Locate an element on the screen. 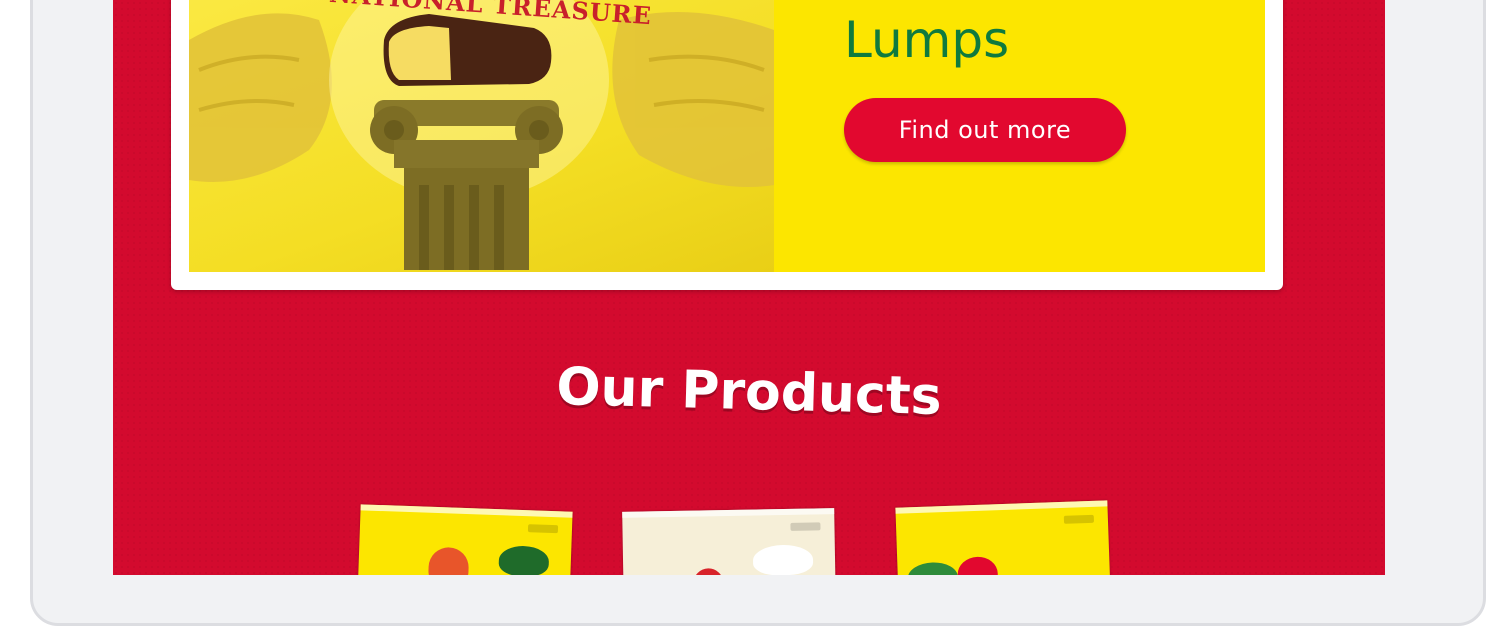  banner-promo-panel: Lumps Find out more is located at coordinates (1019, 136).